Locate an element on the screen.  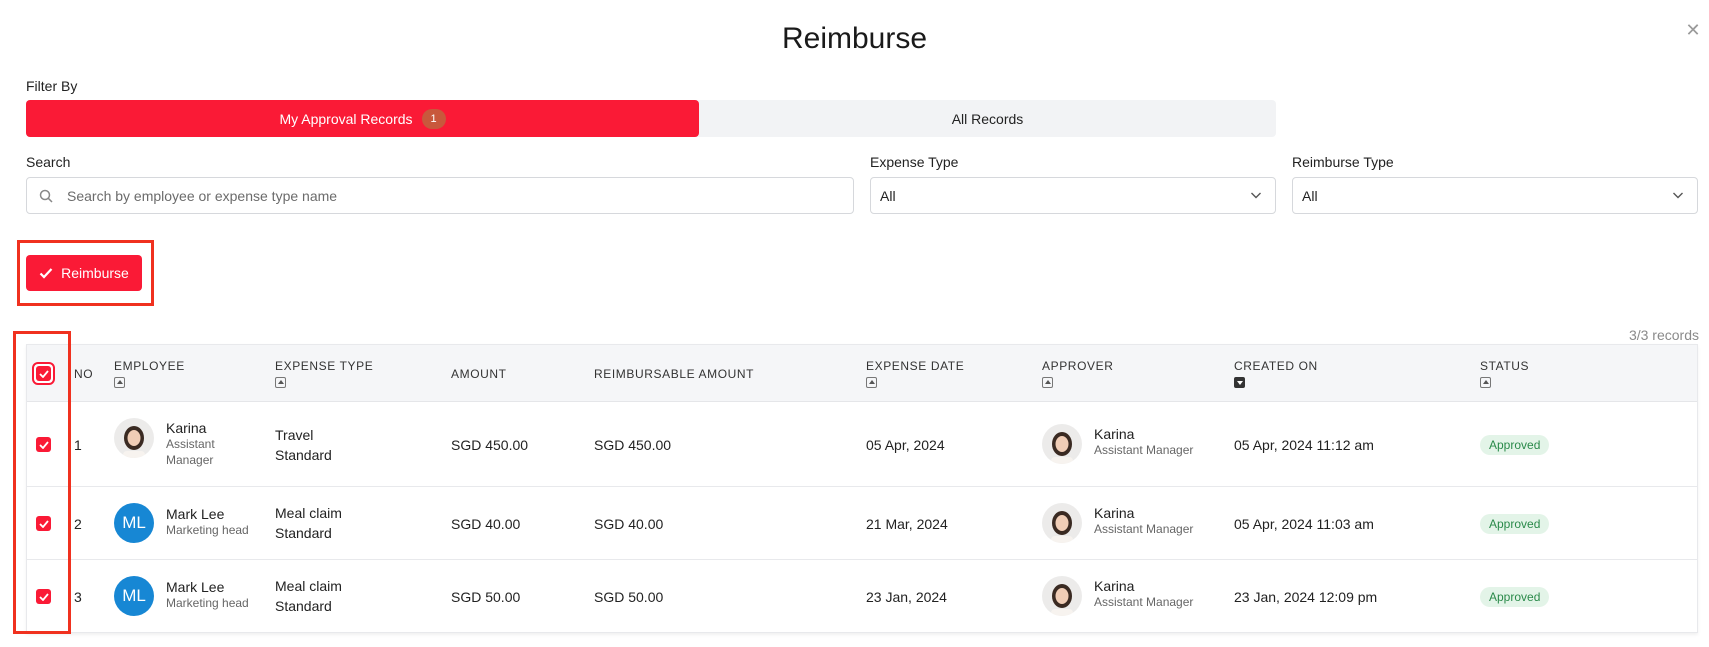
employee-info: Karina Assistant Manager is located at coordinates (190, 444).